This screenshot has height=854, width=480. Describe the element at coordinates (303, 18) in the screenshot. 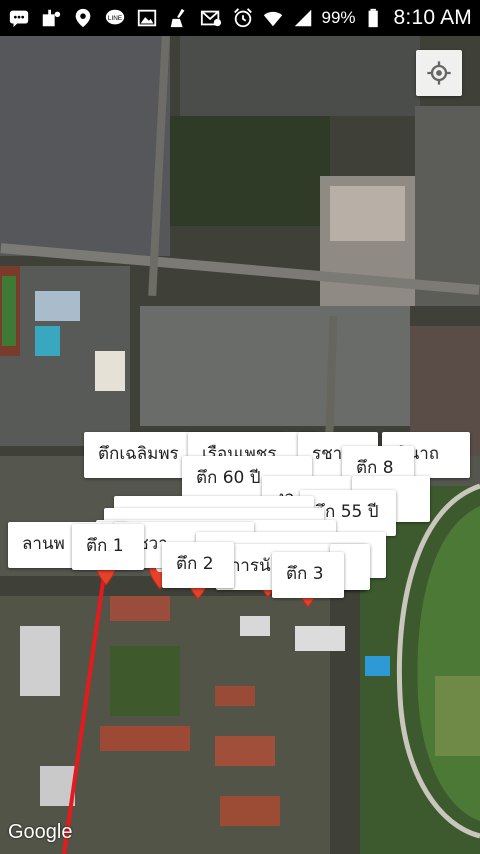

I see `signal-icon` at that location.